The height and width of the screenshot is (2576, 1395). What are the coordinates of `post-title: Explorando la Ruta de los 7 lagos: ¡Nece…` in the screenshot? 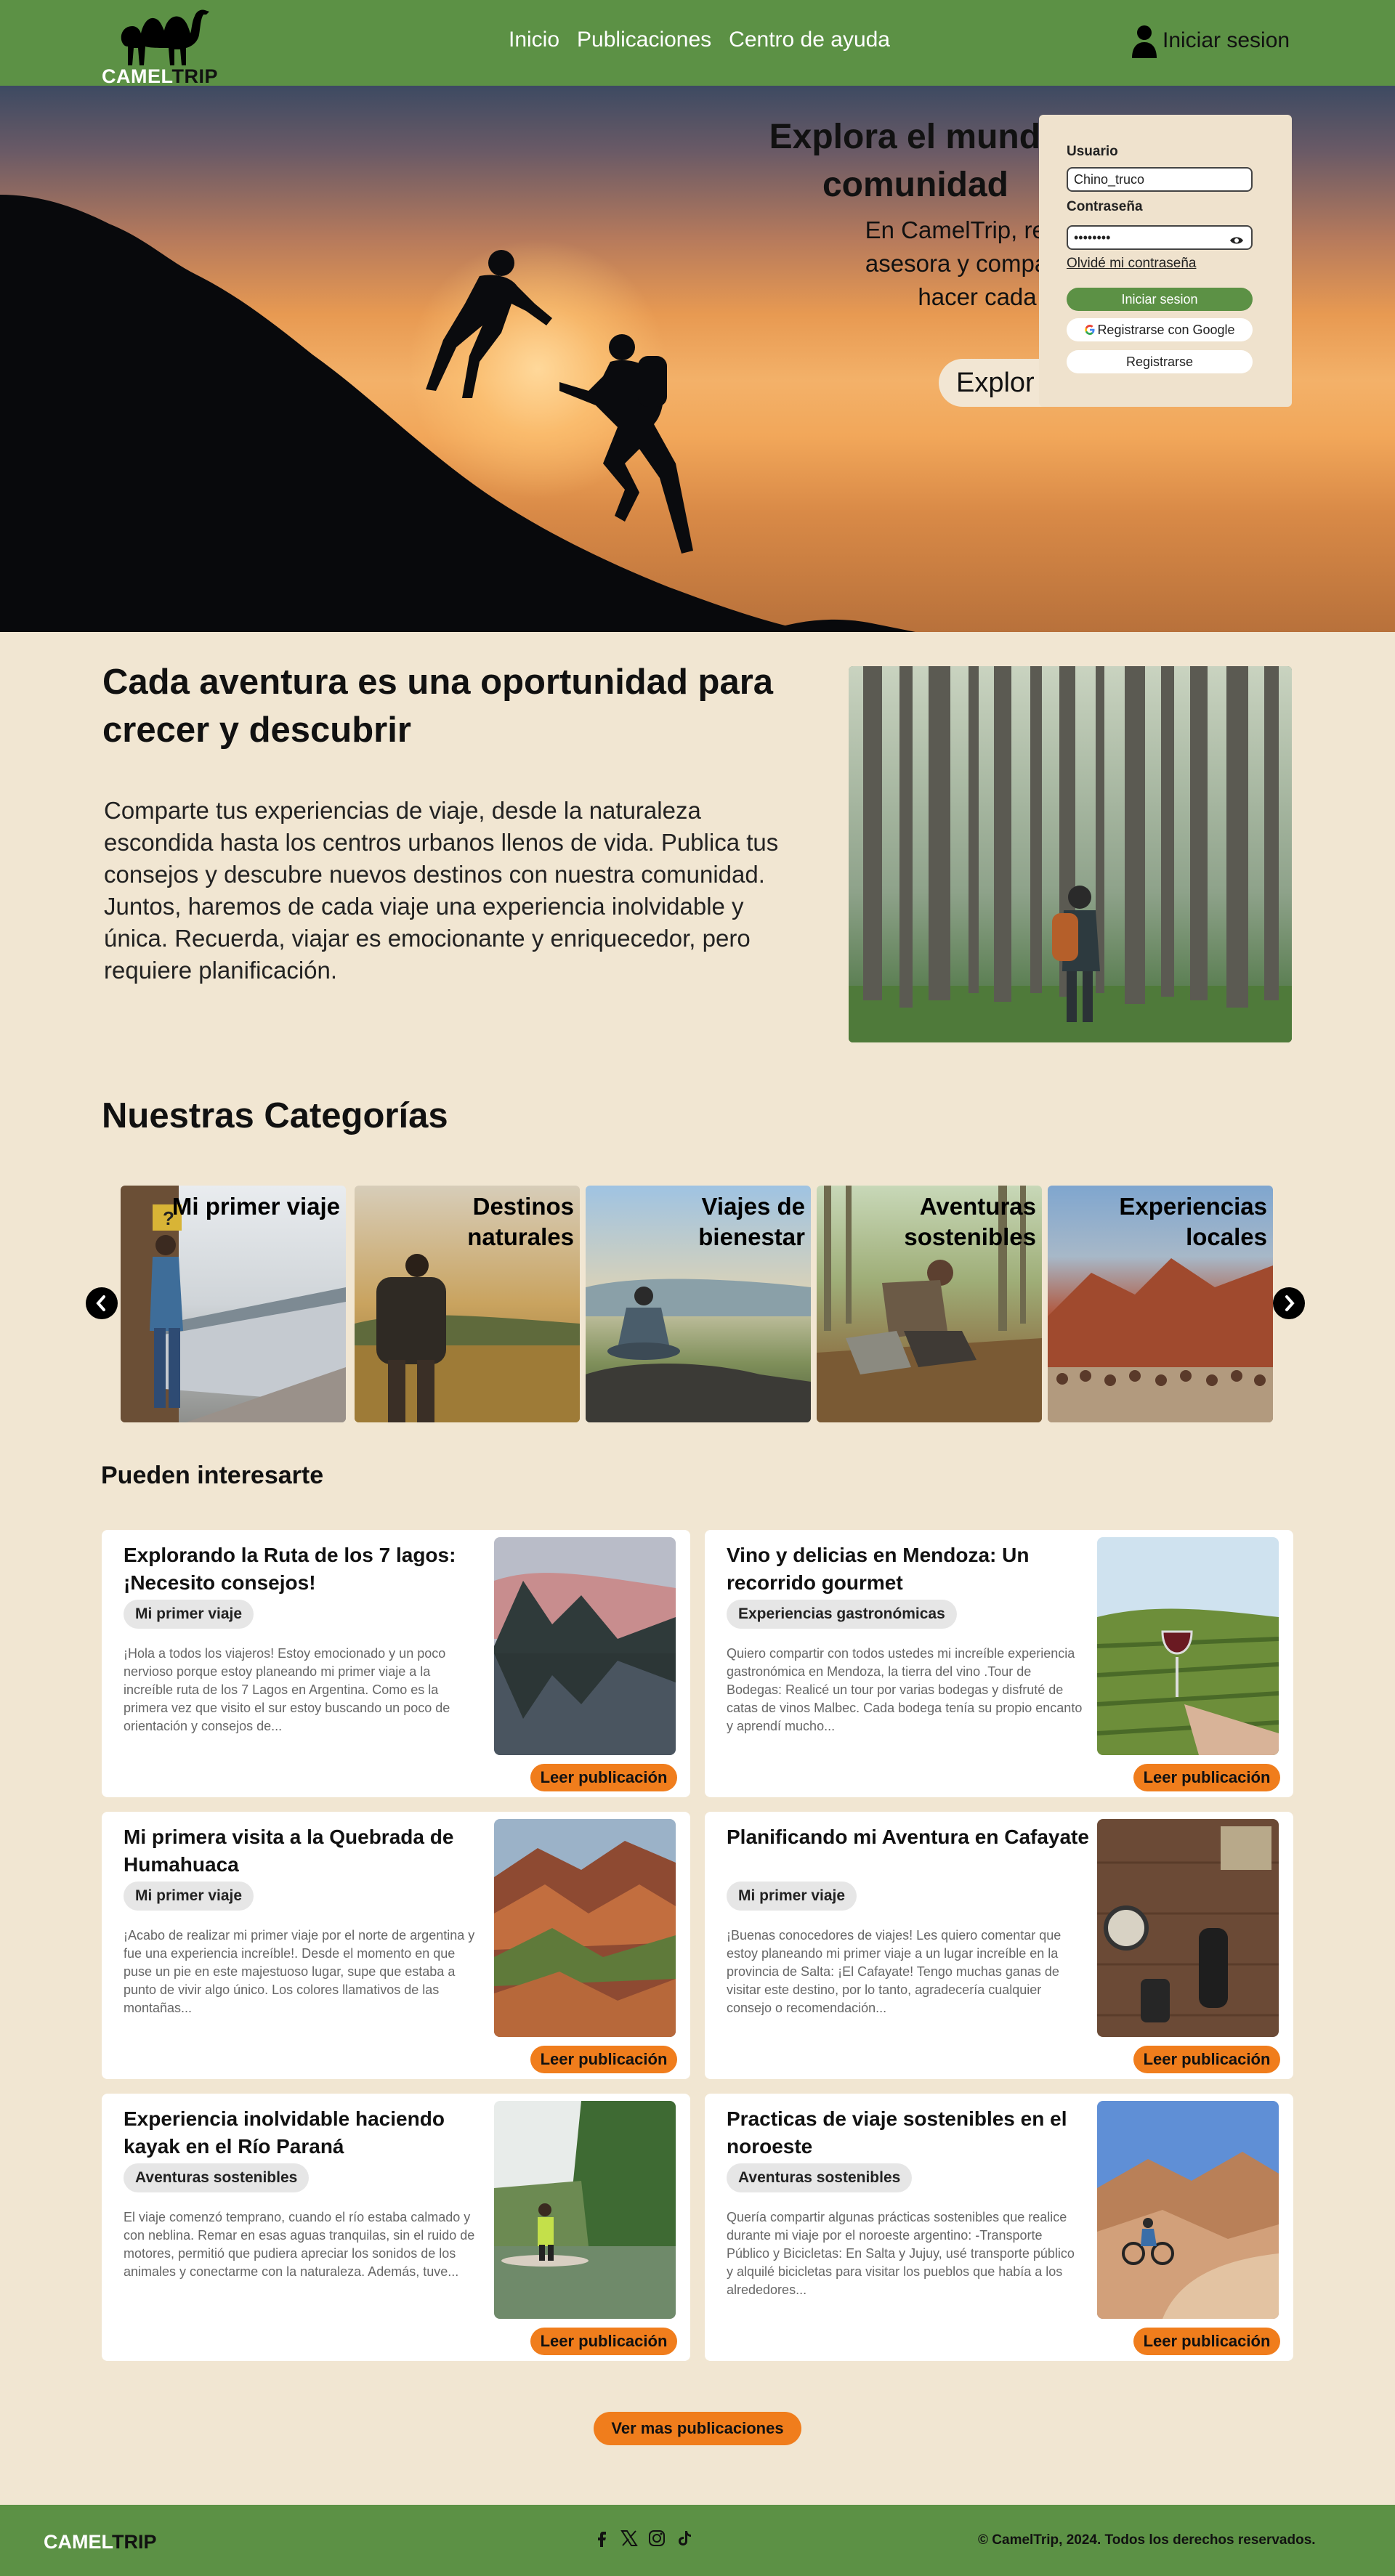 It's located at (305, 1569).